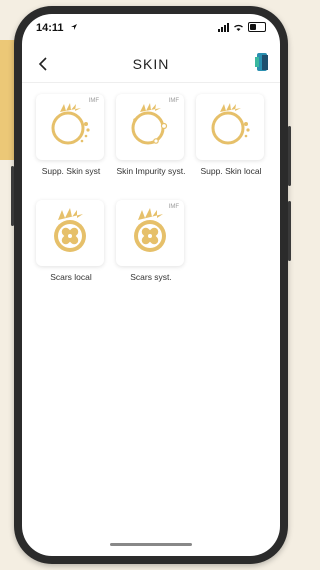 The image size is (320, 570). Describe the element at coordinates (149, 124) in the screenshot. I see `sun-ring-impurity-icon` at that location.